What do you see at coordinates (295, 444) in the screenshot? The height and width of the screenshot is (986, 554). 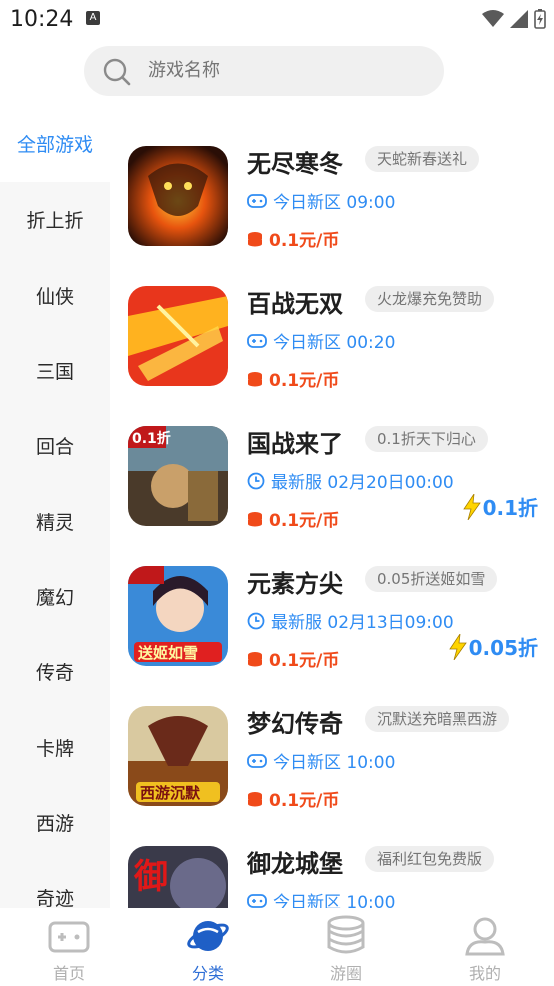 I see `game-title: 国战来了` at bounding box center [295, 444].